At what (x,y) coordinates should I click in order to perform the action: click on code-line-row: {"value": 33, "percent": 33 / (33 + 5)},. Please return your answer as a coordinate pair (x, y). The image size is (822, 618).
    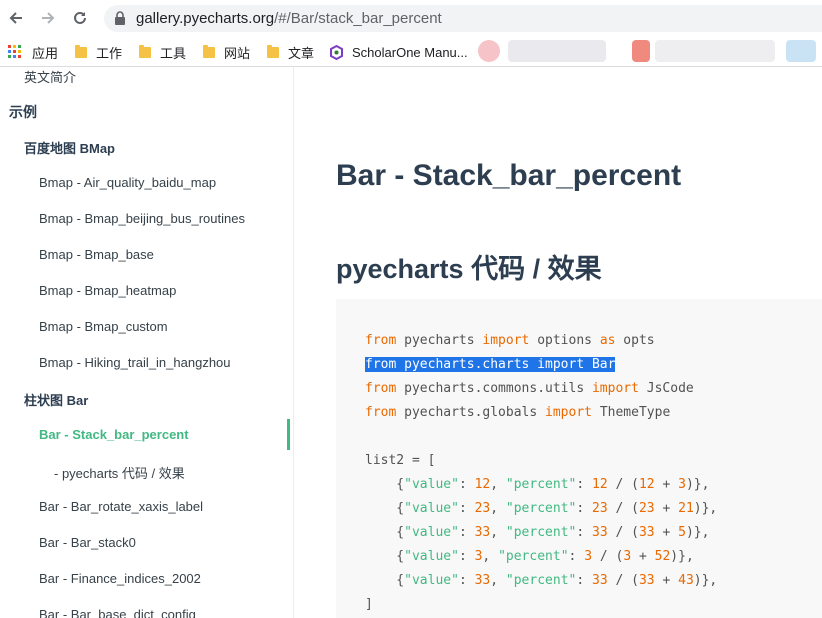
    Looking at the image, I should click on (537, 532).